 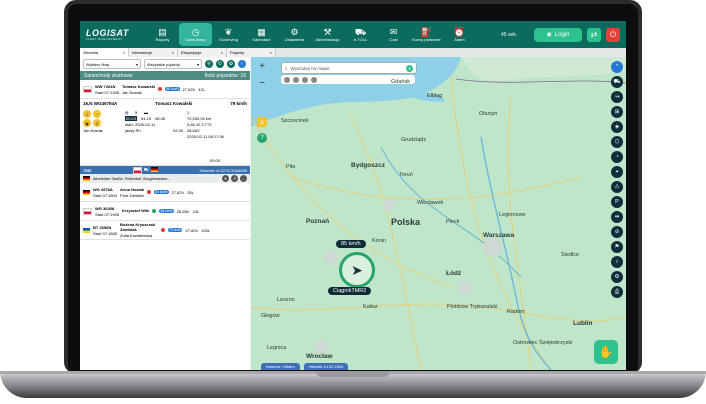 I want to click on city-label: Gdańsk, so click(x=400, y=82).